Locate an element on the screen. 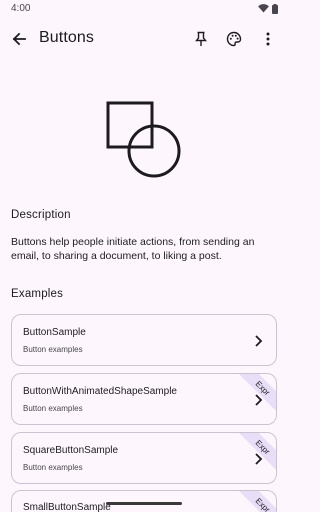 This screenshot has height=512, width=320. example-card-button-sample: ButtonSample Button examples is located at coordinates (144, 340).